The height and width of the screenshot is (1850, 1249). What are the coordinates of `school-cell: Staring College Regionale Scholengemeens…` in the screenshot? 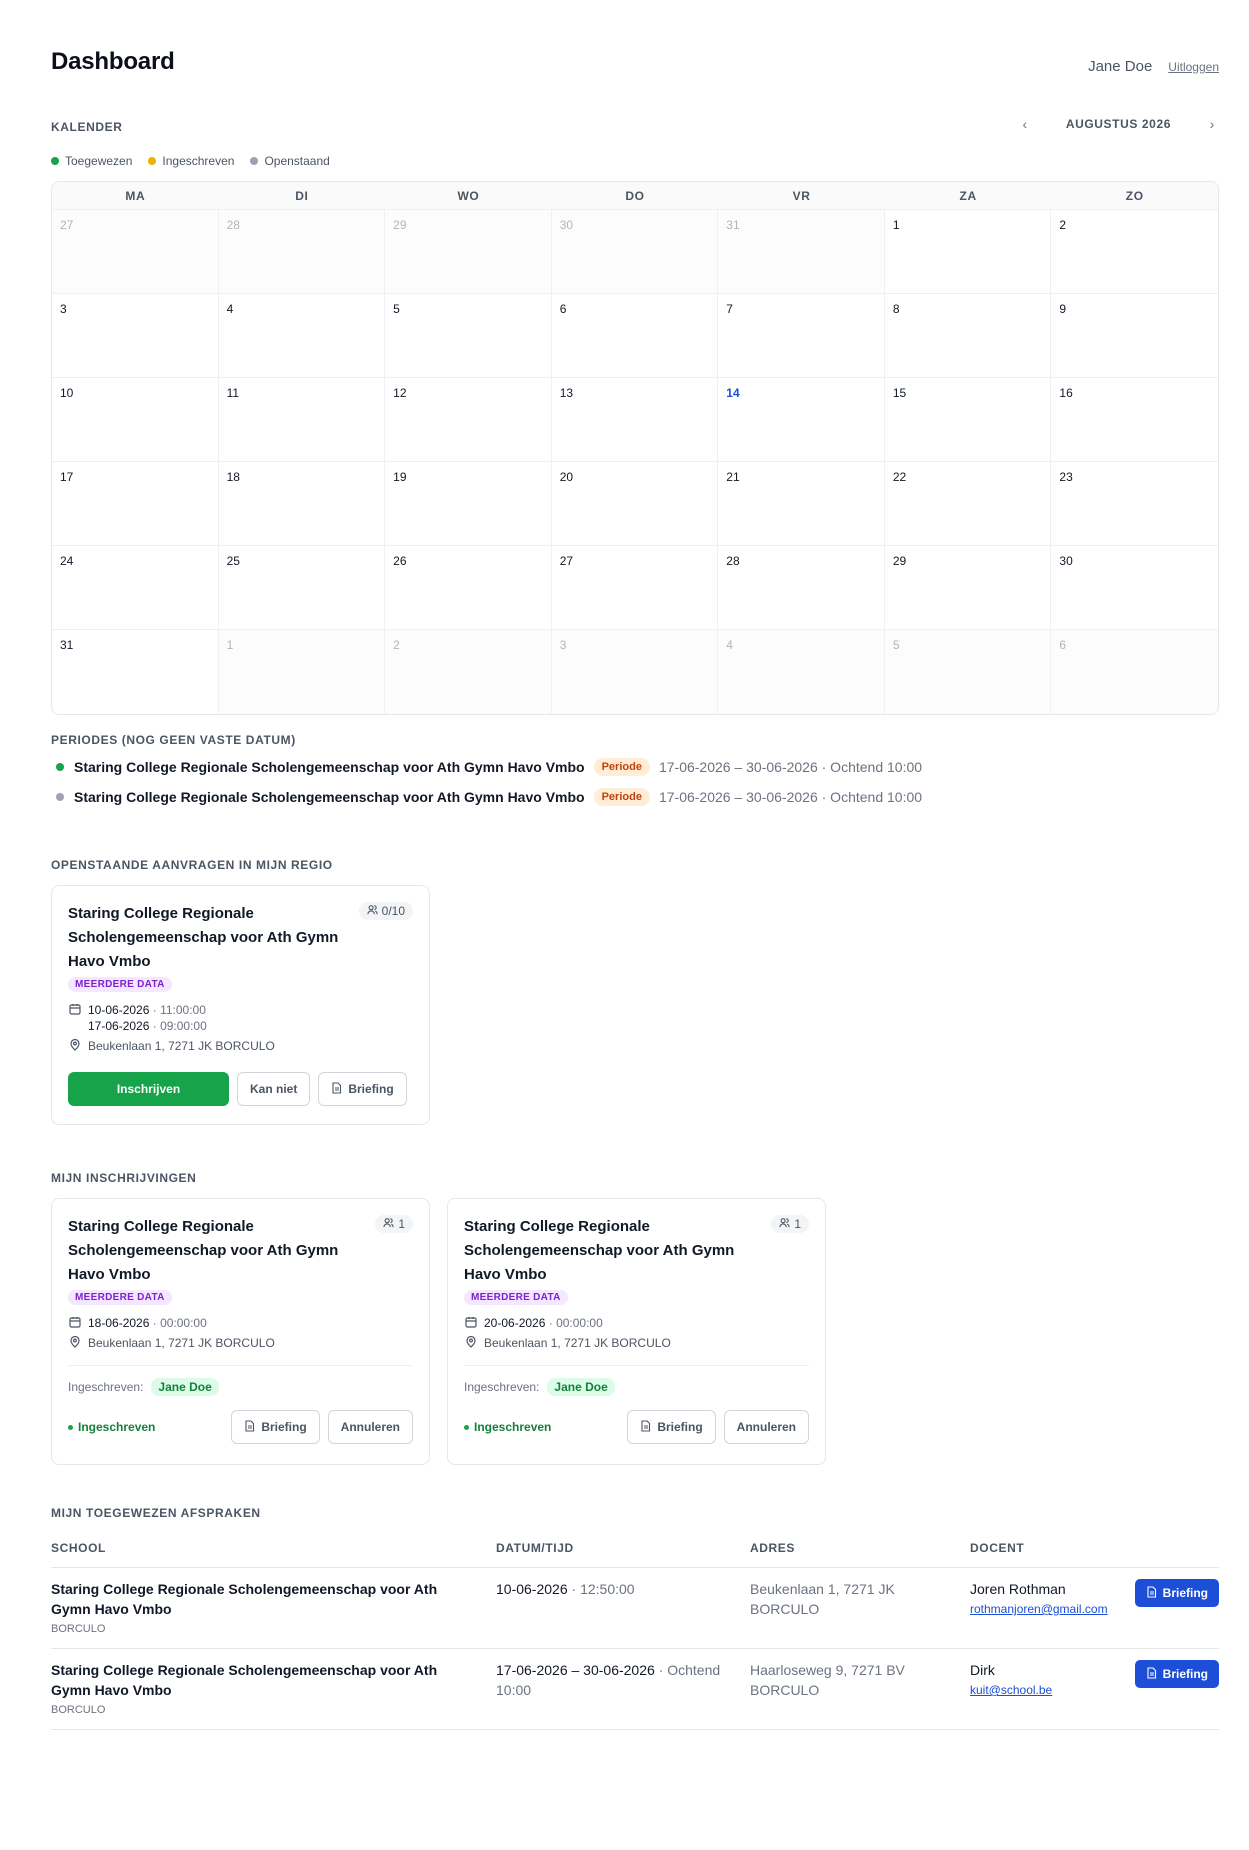 It's located at (256, 1613).